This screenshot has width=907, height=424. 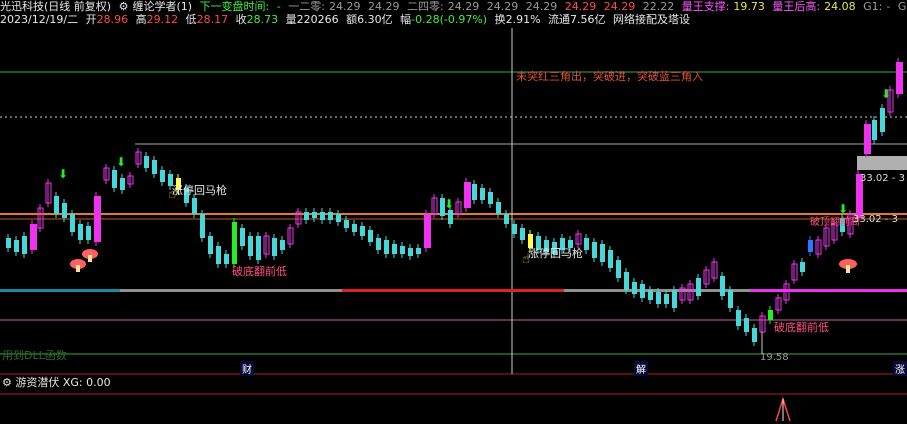 I want to click on band-segment-teal, so click(x=60, y=290).